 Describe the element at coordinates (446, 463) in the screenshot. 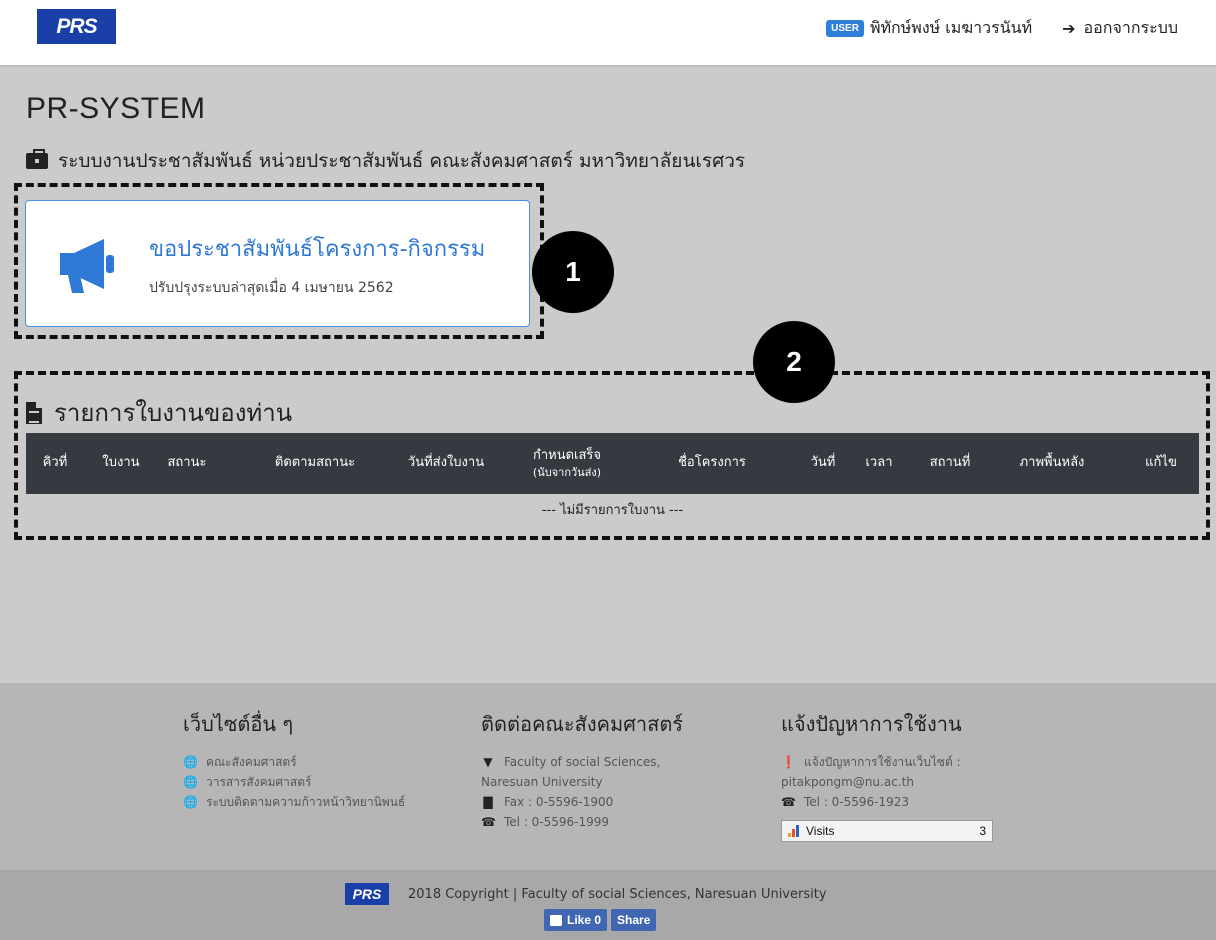

I see `column-header: วันที่ส่งใบงาน` at that location.